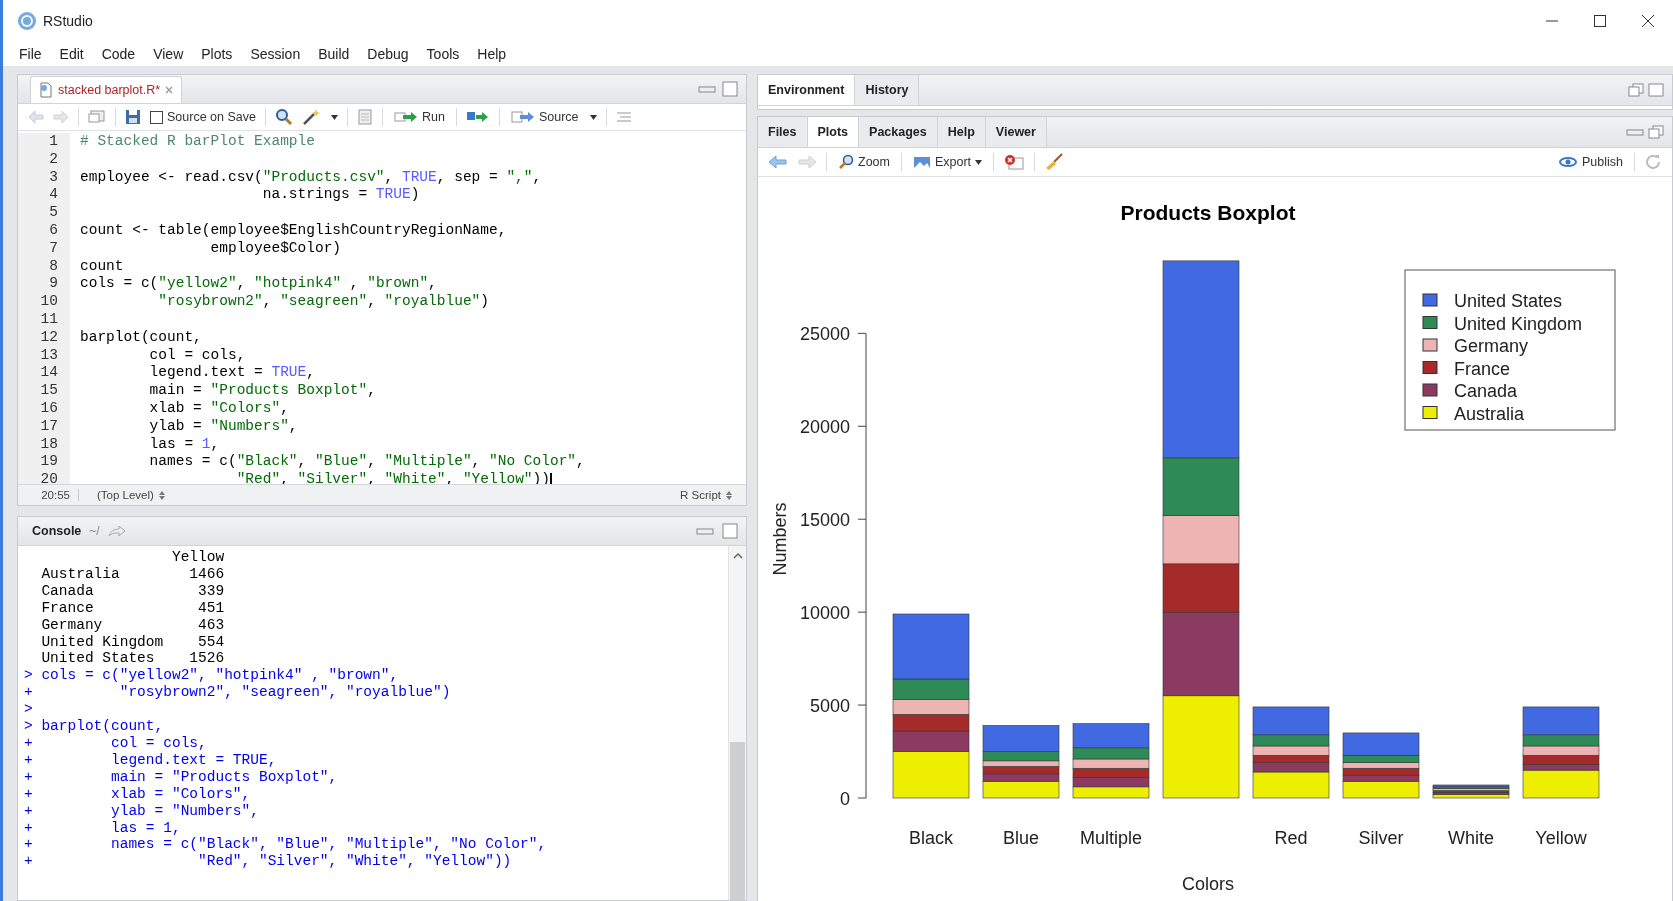 Image resolution: width=1673 pixels, height=901 pixels. Describe the element at coordinates (53, 247) in the screenshot. I see `line-number: 7` at that location.